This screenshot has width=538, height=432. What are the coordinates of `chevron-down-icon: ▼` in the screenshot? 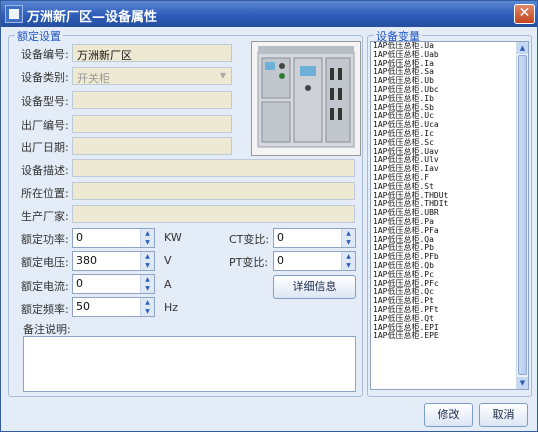 It's located at (223, 76).